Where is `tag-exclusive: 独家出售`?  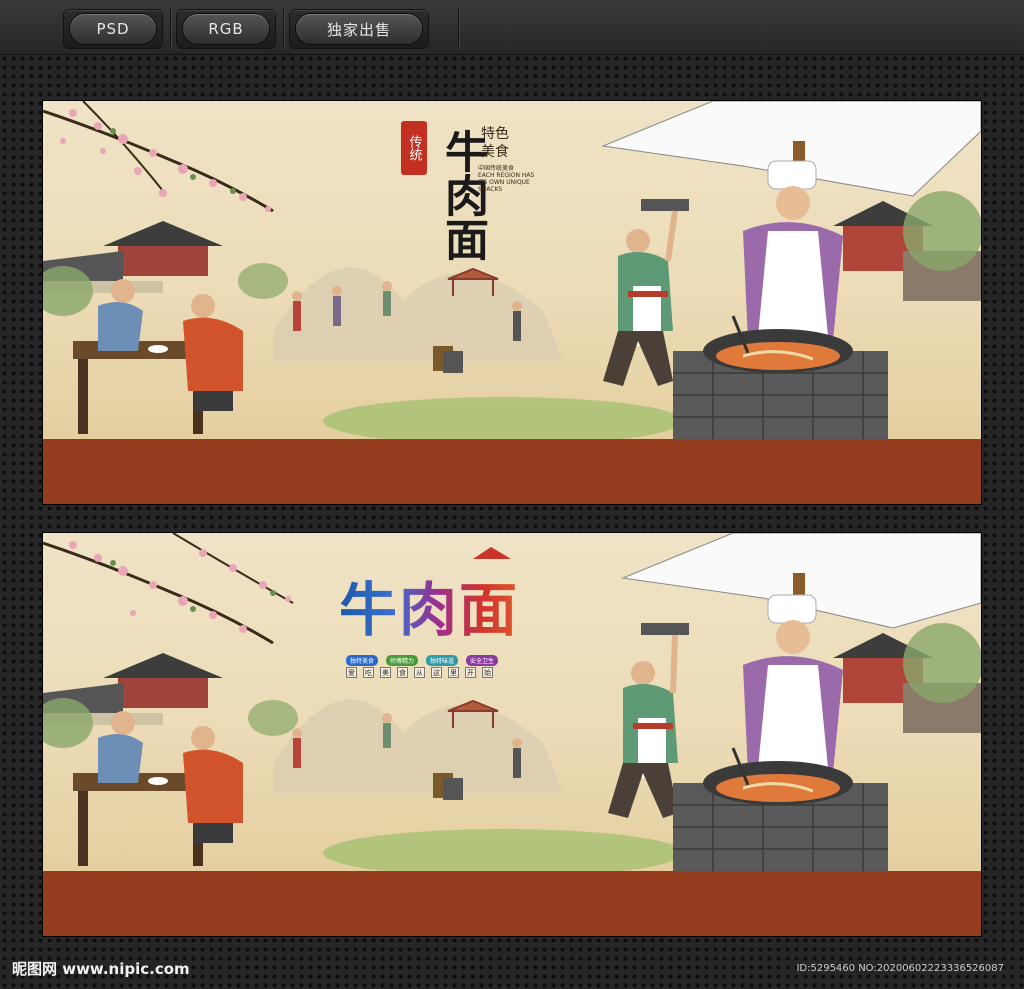
tag-exclusive: 独家出售 is located at coordinates (359, 29).